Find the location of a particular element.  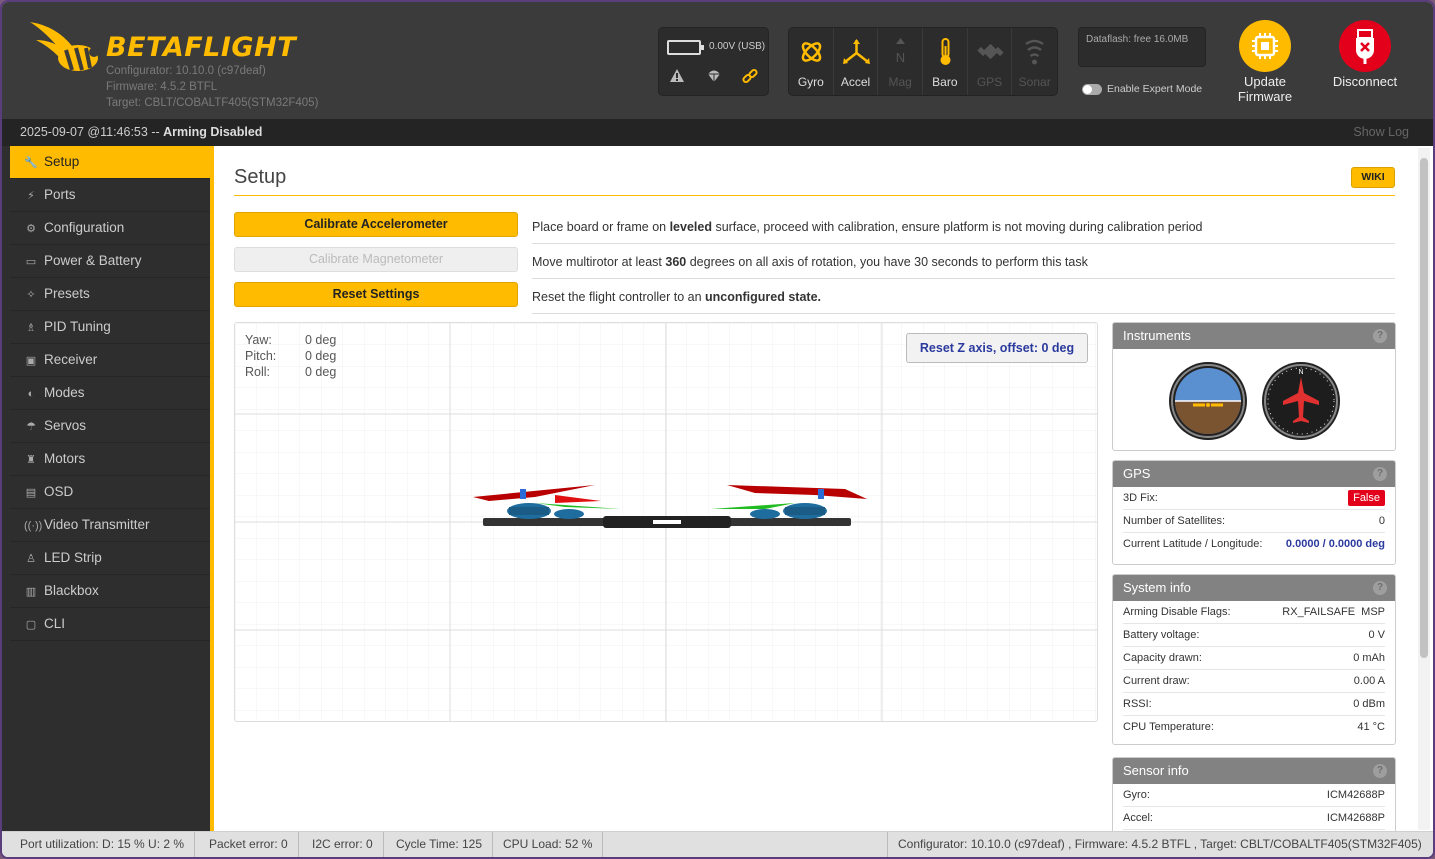

scrollbar is located at coordinates (1424, 489).